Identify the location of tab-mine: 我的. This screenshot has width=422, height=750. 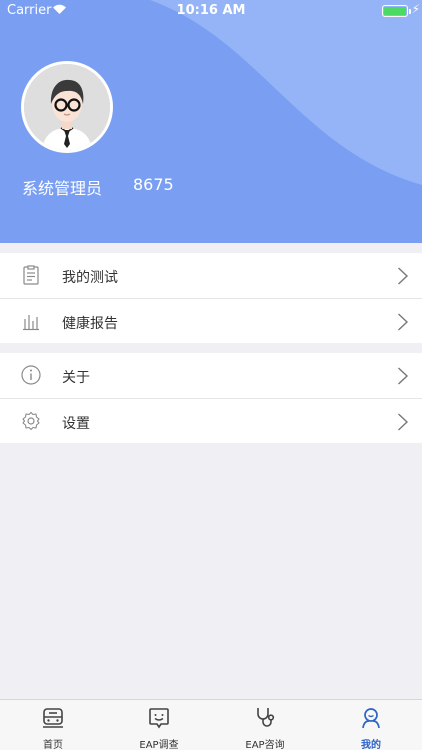
(370, 725).